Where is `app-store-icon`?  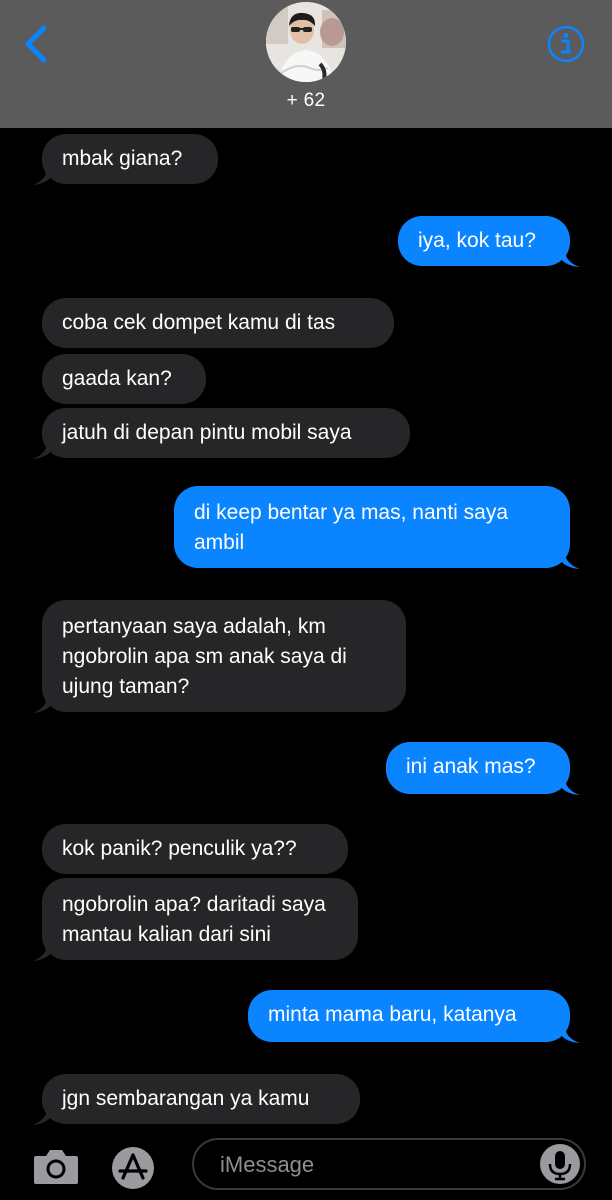 app-store-icon is located at coordinates (133, 1168).